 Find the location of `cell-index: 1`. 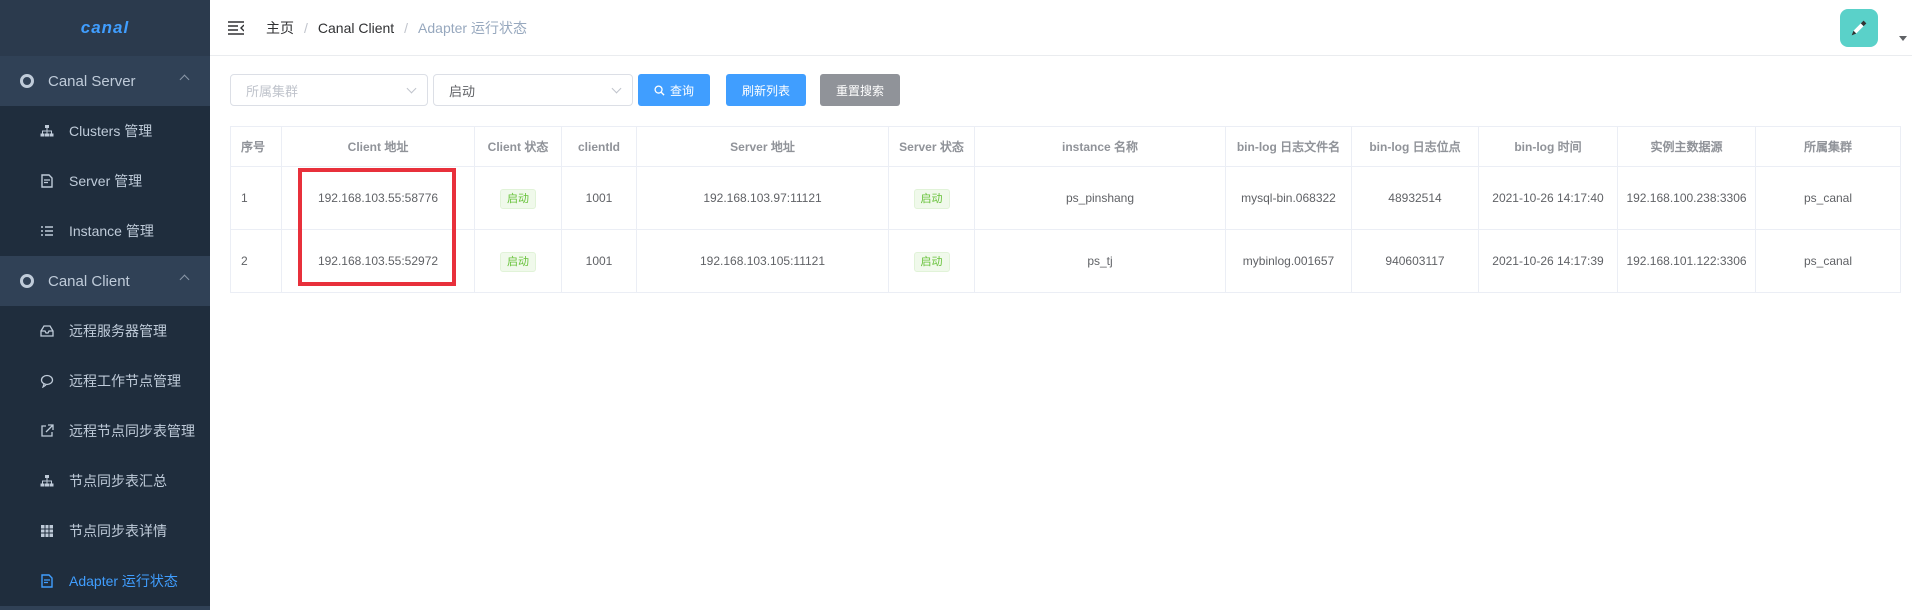

cell-index: 1 is located at coordinates (256, 198).